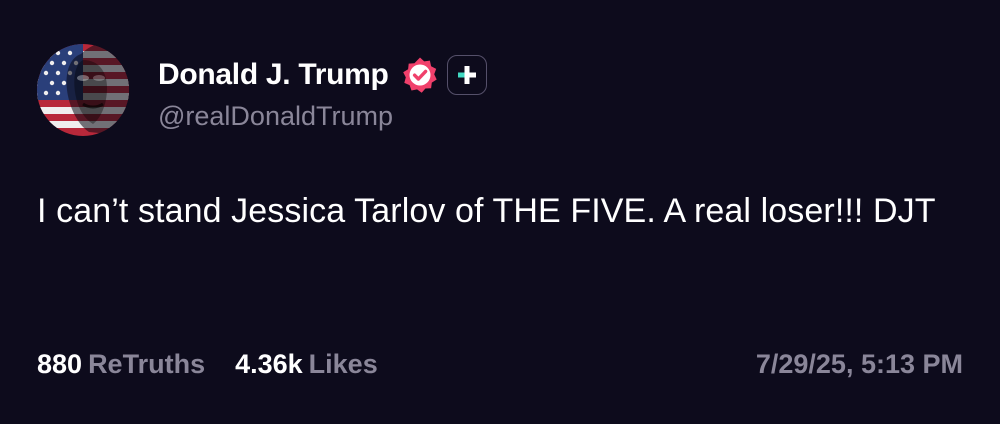 The height and width of the screenshot is (424, 1000). I want to click on plus-badge-icon, so click(466, 75).